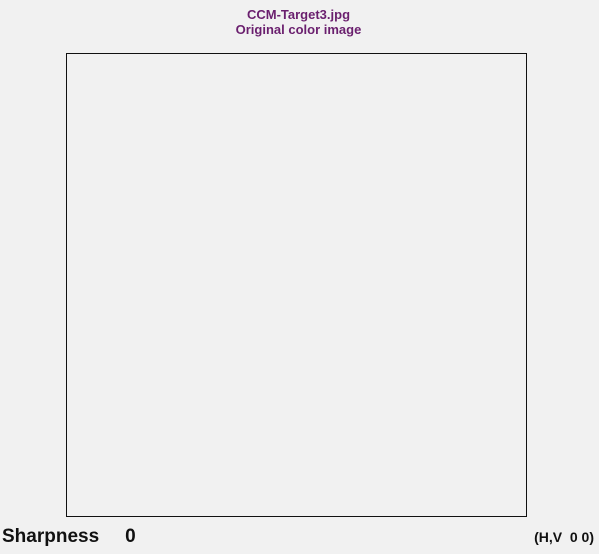 The image size is (599, 554). I want to click on image-title: CCM-Target3.jpg Original color image, so click(298, 22).